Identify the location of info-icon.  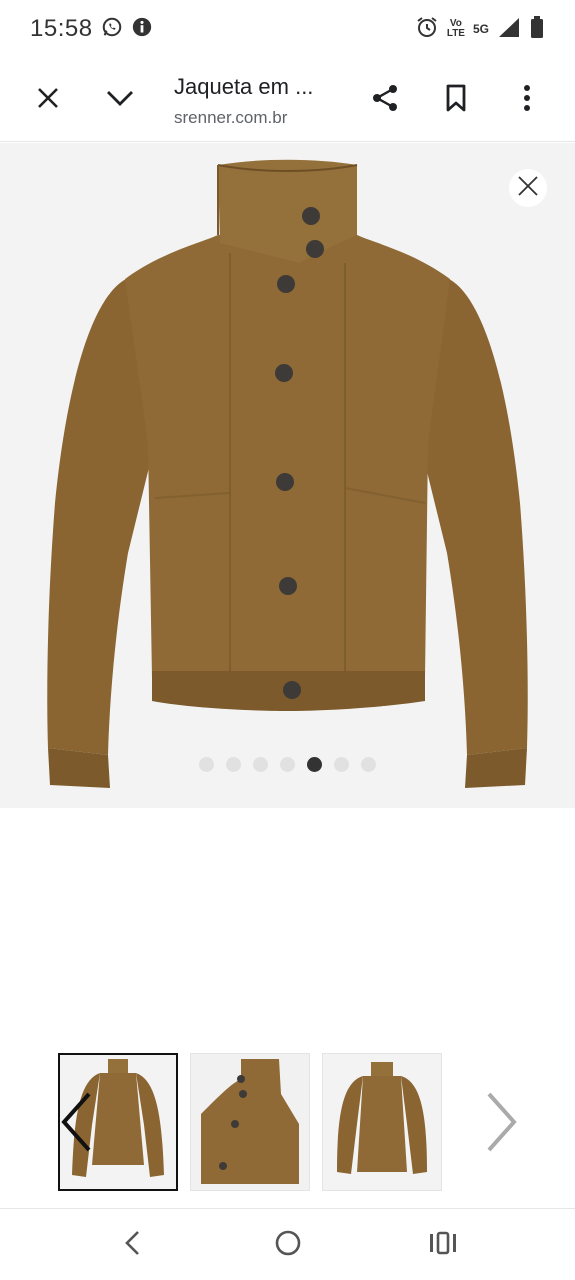
(142, 29).